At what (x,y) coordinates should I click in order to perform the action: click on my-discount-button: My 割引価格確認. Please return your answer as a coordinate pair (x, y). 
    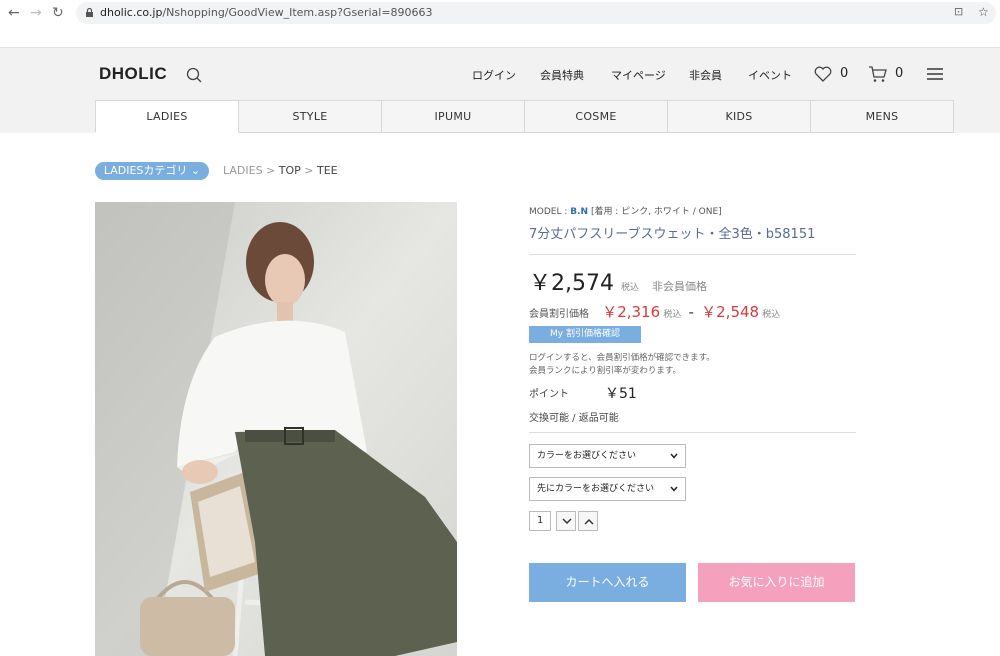
    Looking at the image, I should click on (585, 334).